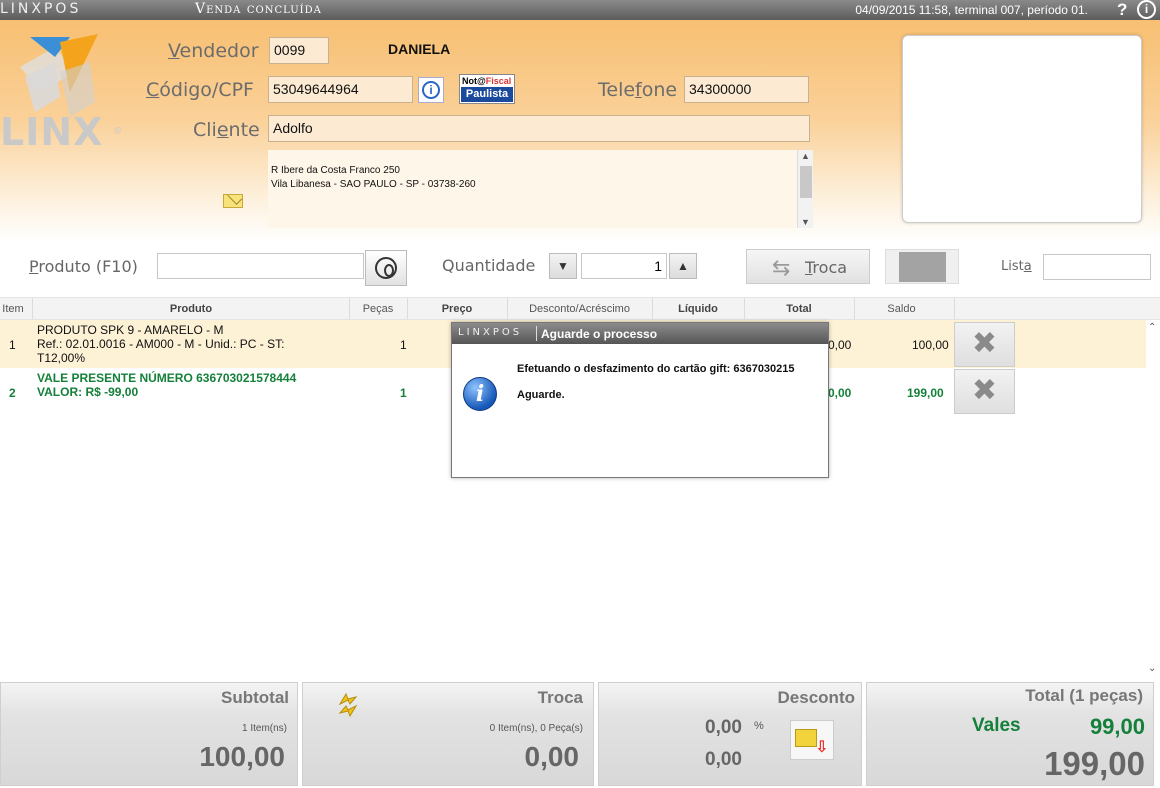  I want to click on search-icon, so click(386, 268).